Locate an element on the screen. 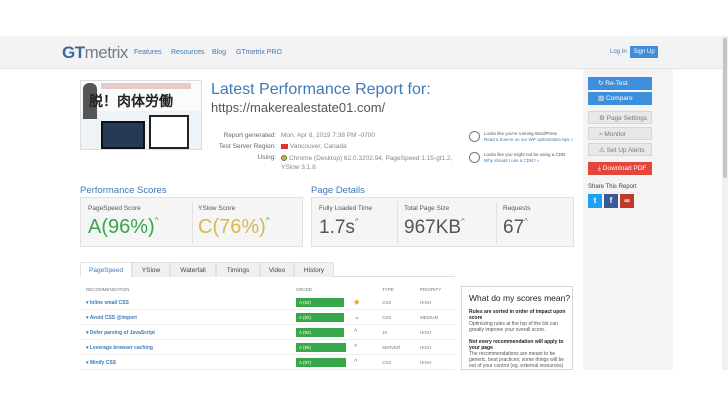 This screenshot has height=410, width=728. page-size: 967KB^ is located at coordinates (434, 228).